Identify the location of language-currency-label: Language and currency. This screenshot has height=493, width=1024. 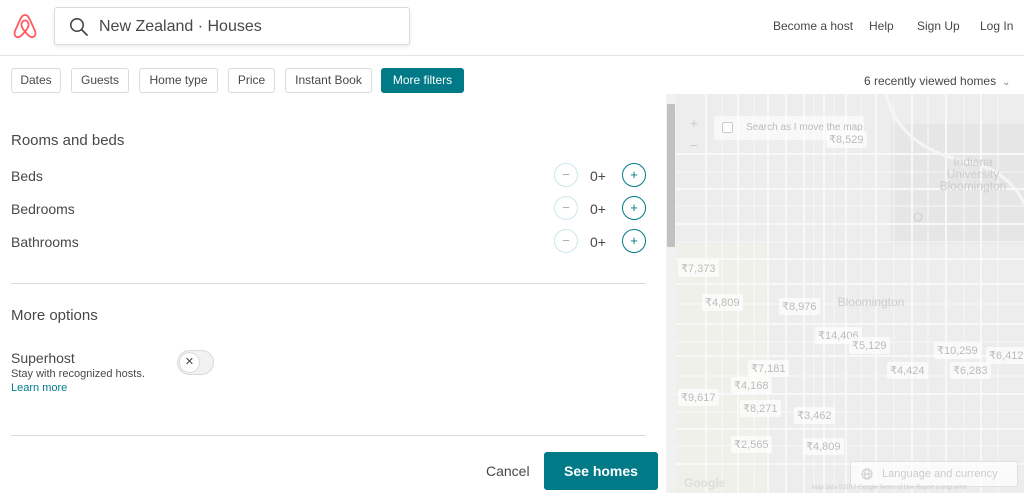
(940, 474).